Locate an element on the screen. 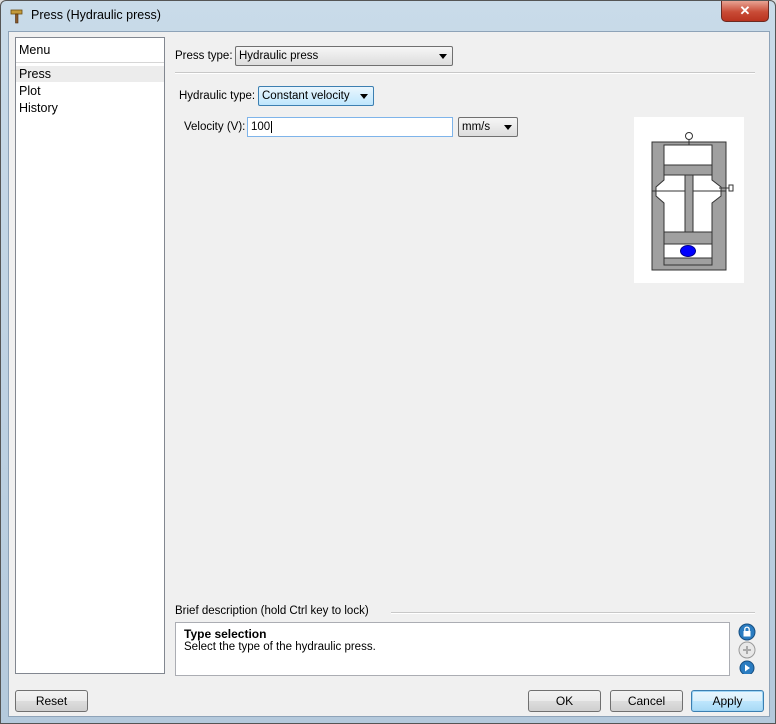 The image size is (776, 724). press-diagram is located at coordinates (689, 200).